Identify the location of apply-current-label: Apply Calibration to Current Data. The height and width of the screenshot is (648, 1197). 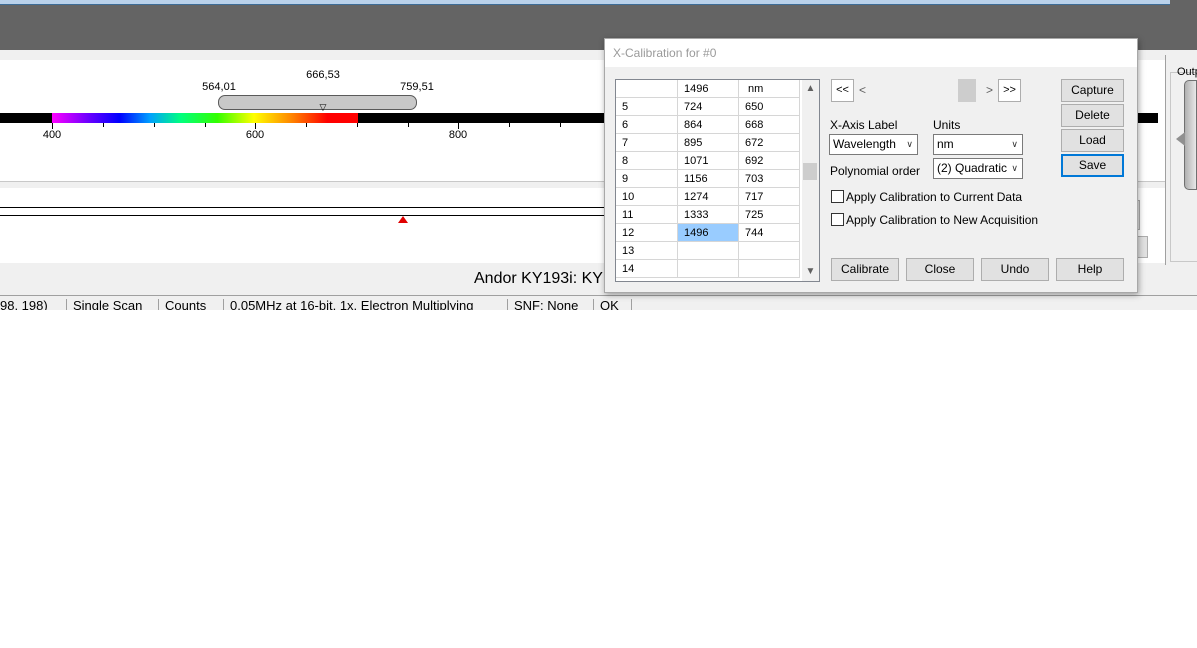
(934, 197).